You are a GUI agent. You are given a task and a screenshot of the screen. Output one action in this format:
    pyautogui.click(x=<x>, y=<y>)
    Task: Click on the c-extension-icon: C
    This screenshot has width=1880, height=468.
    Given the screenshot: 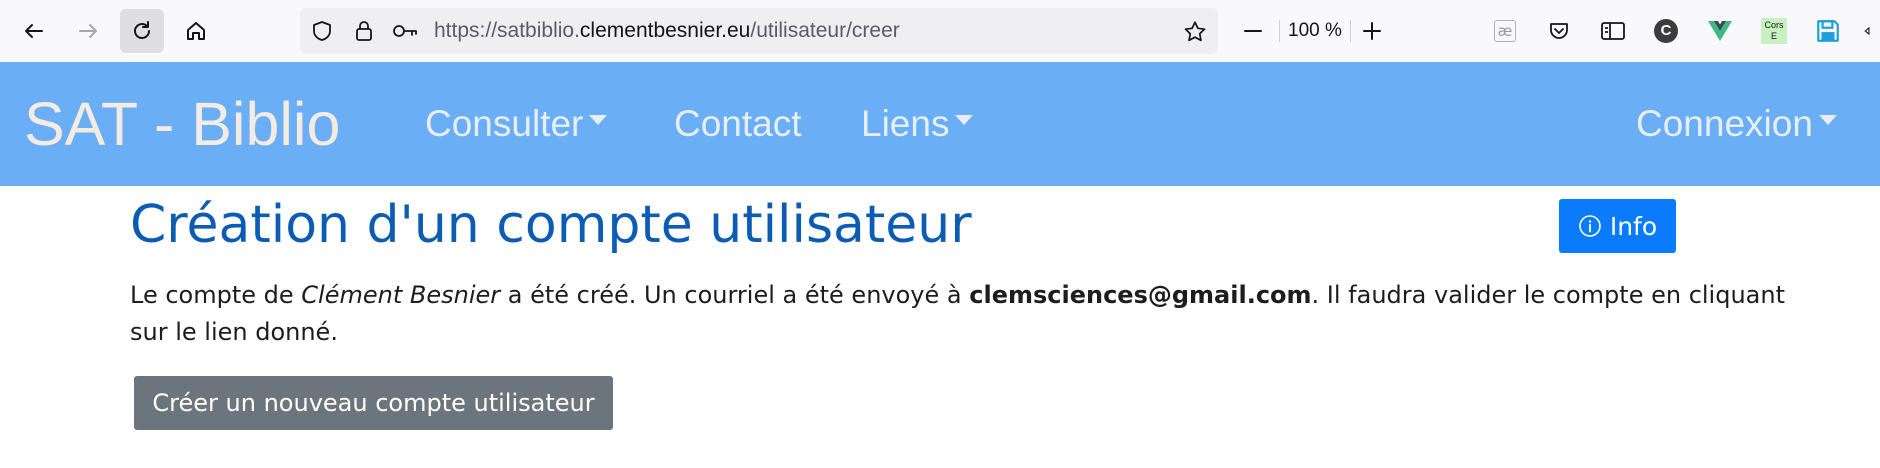 What is the action you would take?
    pyautogui.click(x=1666, y=31)
    